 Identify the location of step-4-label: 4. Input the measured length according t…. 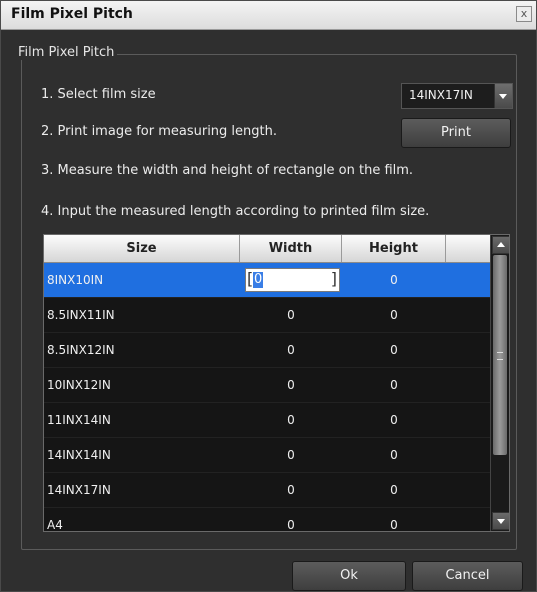
(235, 211).